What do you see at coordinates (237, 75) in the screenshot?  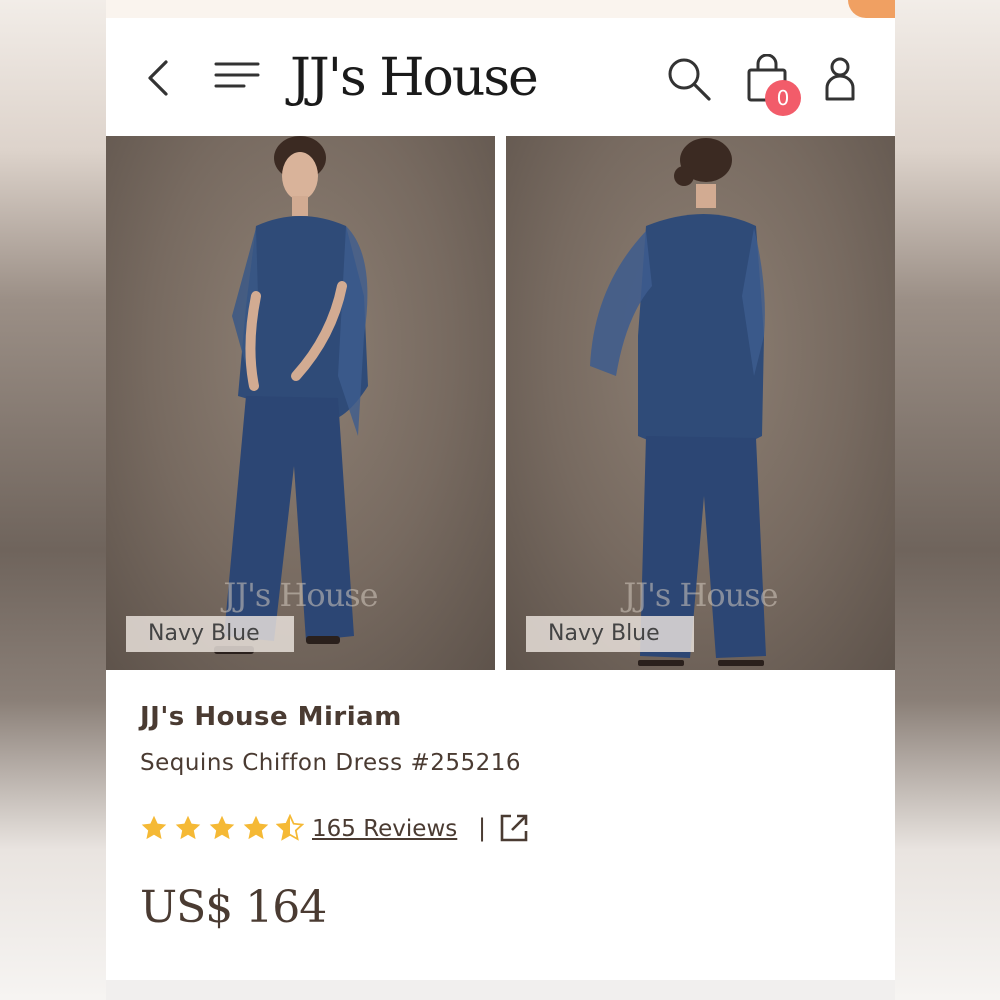 I see `menu-icon` at bounding box center [237, 75].